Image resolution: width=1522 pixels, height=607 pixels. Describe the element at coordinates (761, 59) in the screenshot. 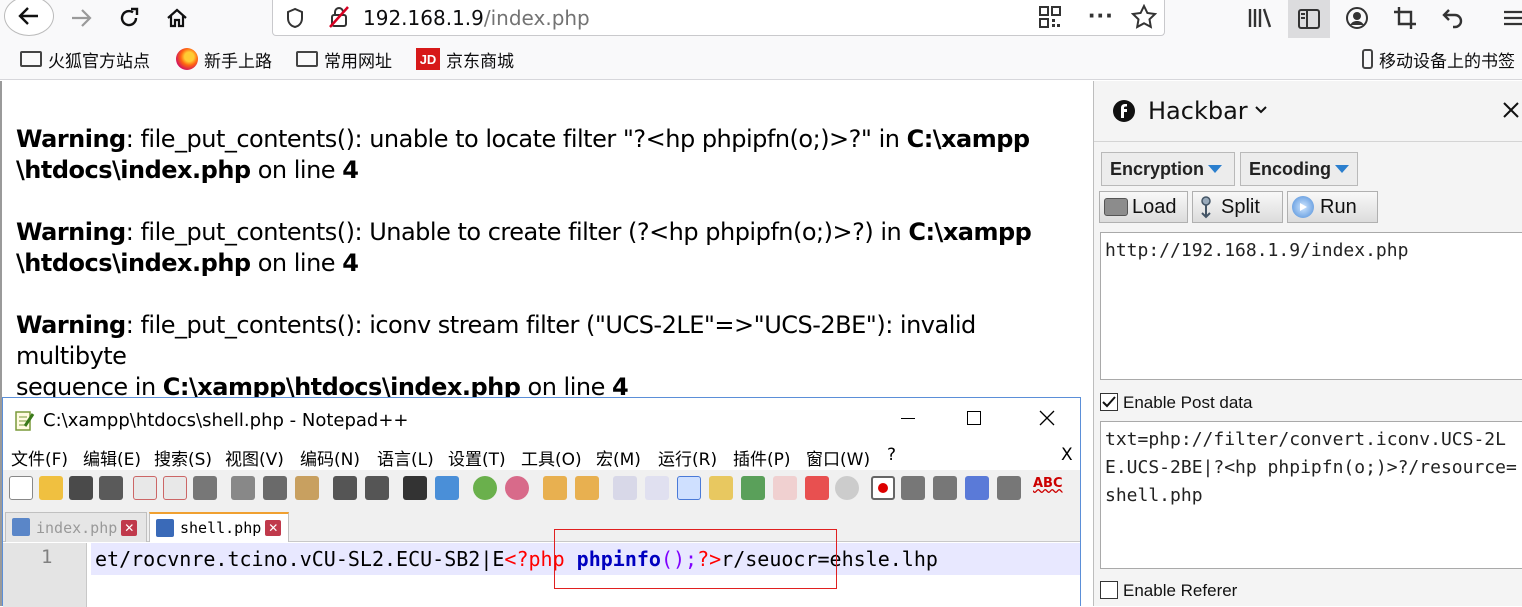

I see `bookmarks-bar: 火狐官方站点 新手上路 常用网址 JD 京东商城 移动设备上的书签` at that location.